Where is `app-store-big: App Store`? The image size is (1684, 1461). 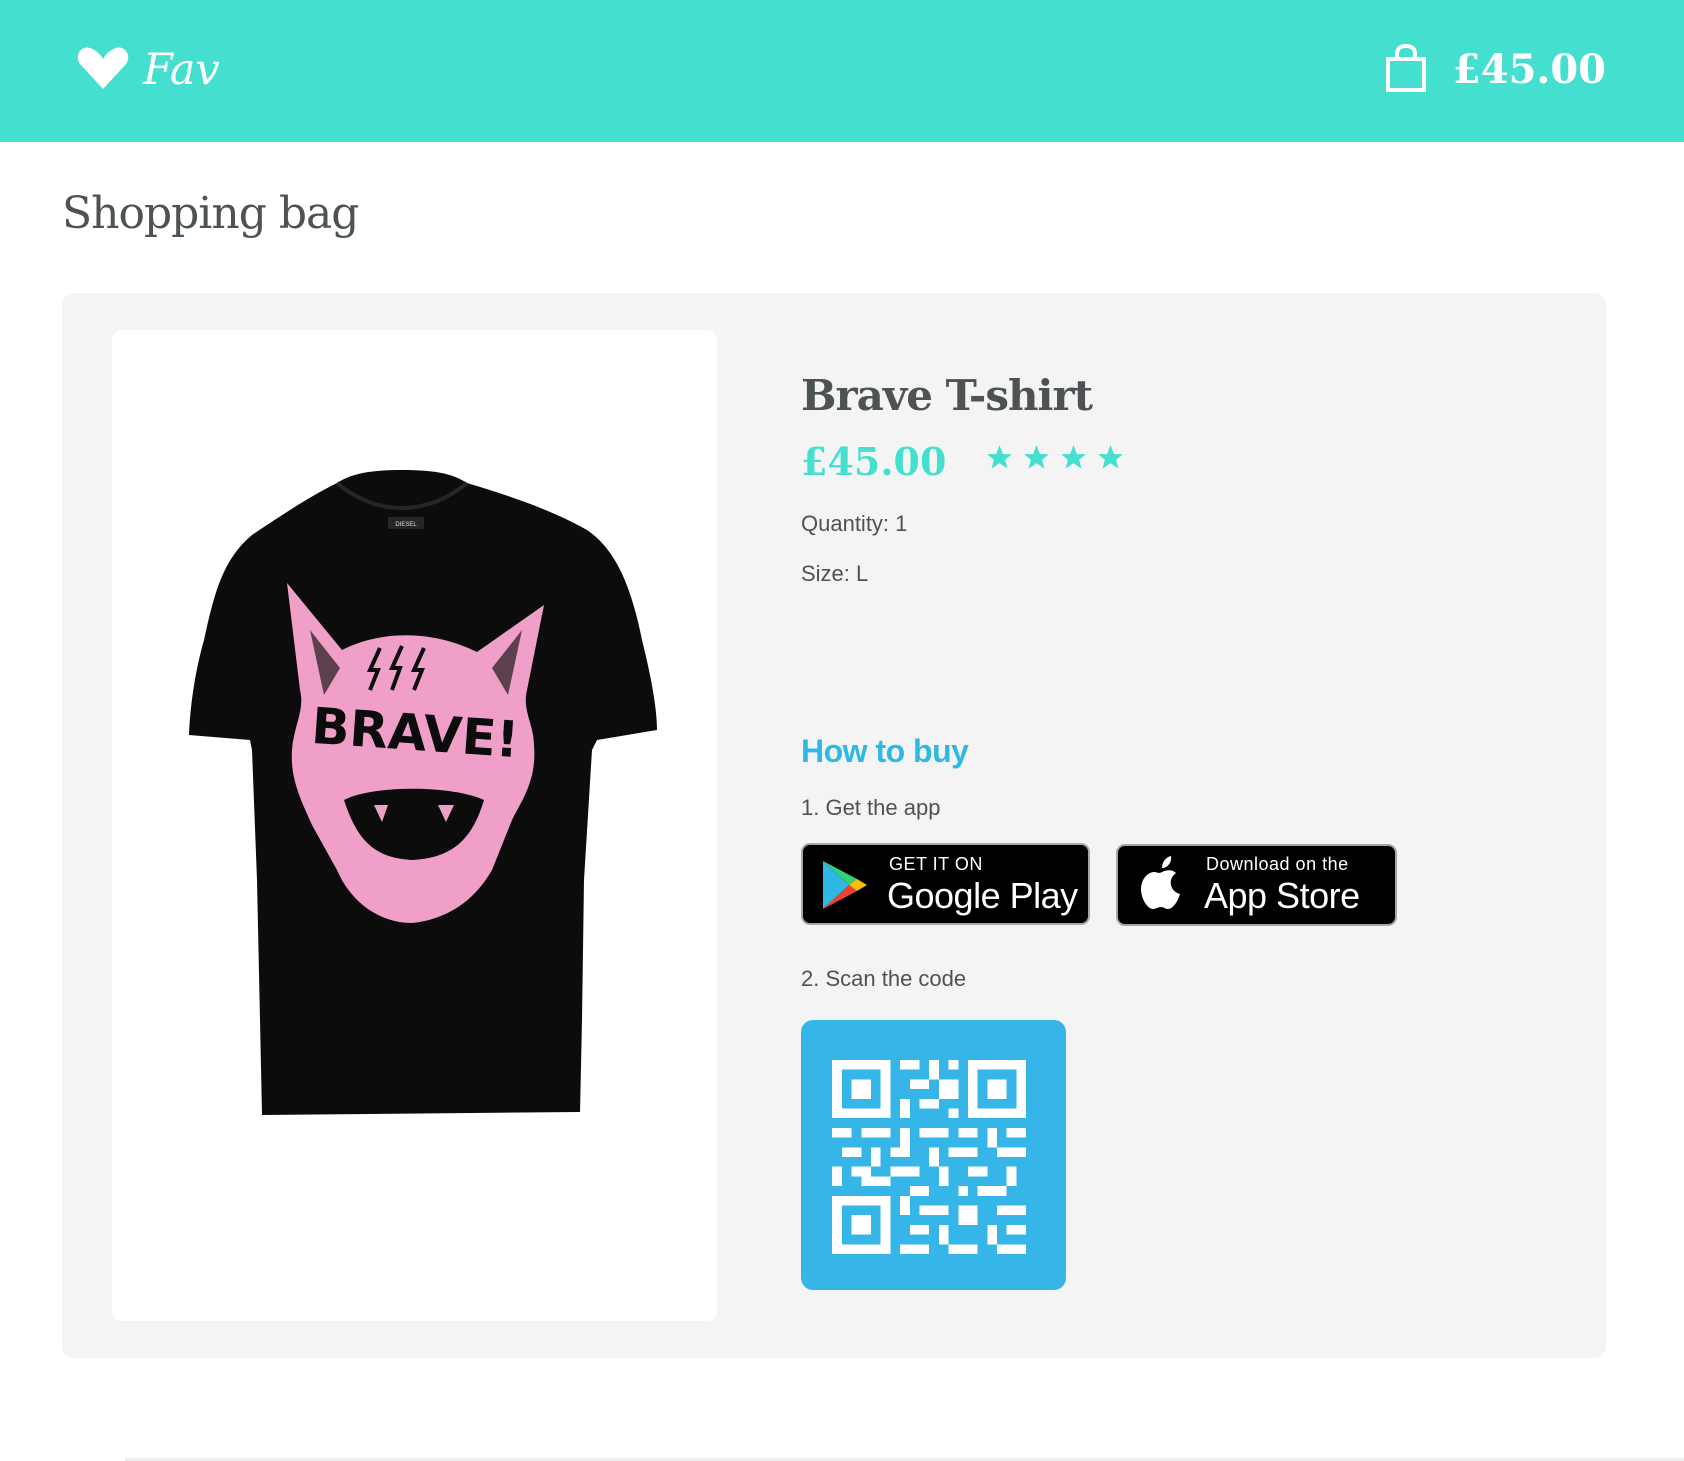 app-store-big: App Store is located at coordinates (1282, 895).